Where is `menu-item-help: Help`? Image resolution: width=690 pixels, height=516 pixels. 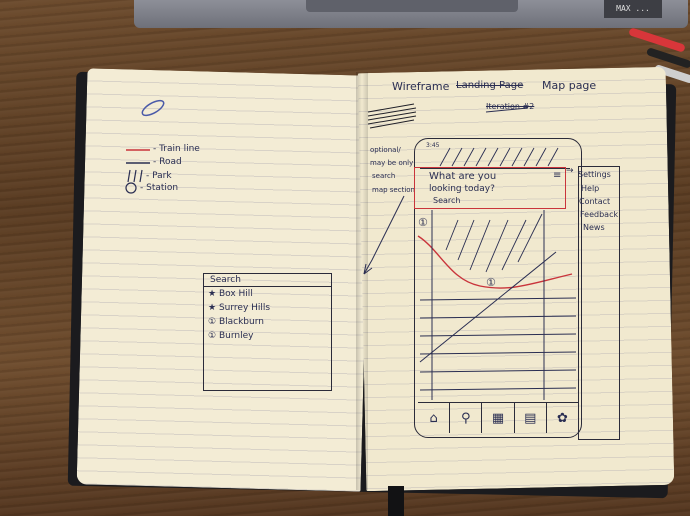 menu-item-help: Help is located at coordinates (590, 188).